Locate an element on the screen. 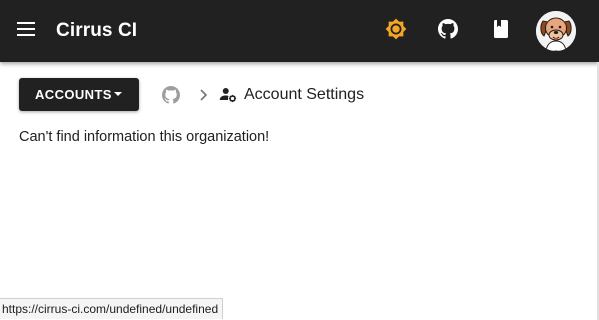 This screenshot has height=320, width=599. chevron-right-icon is located at coordinates (204, 95).